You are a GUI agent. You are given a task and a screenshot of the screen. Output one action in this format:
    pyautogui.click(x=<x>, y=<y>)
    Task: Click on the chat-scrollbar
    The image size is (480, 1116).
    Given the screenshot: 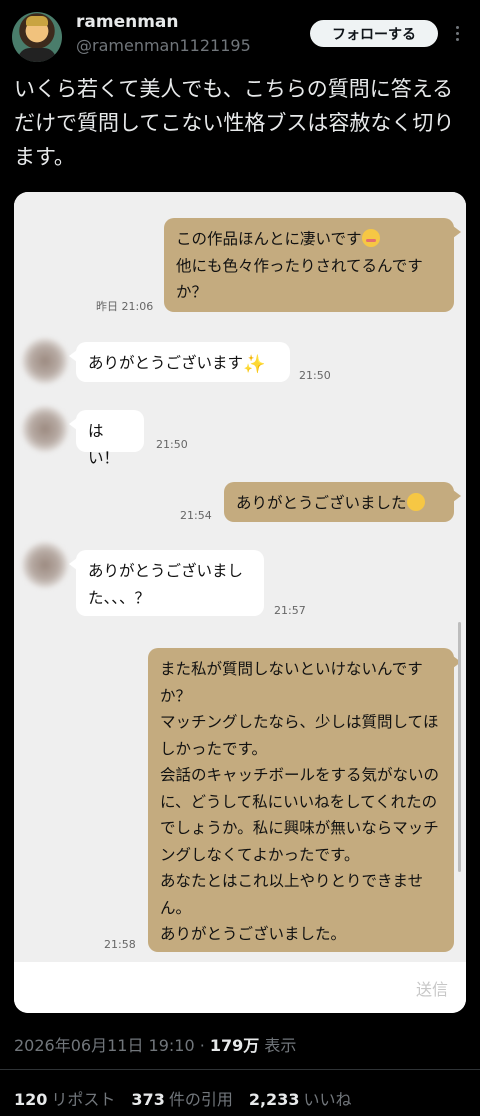 What is the action you would take?
    pyautogui.click(x=459, y=747)
    